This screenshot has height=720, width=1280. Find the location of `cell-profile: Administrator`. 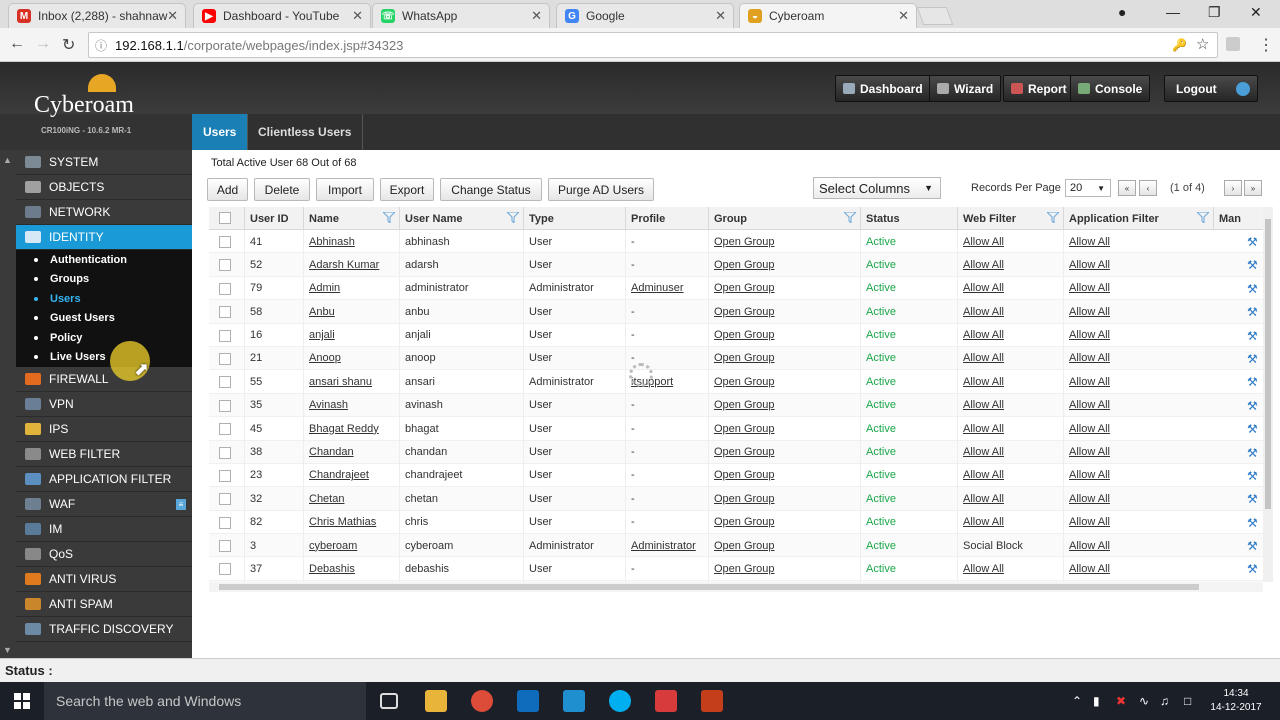

cell-profile: Administrator is located at coordinates (666, 546).